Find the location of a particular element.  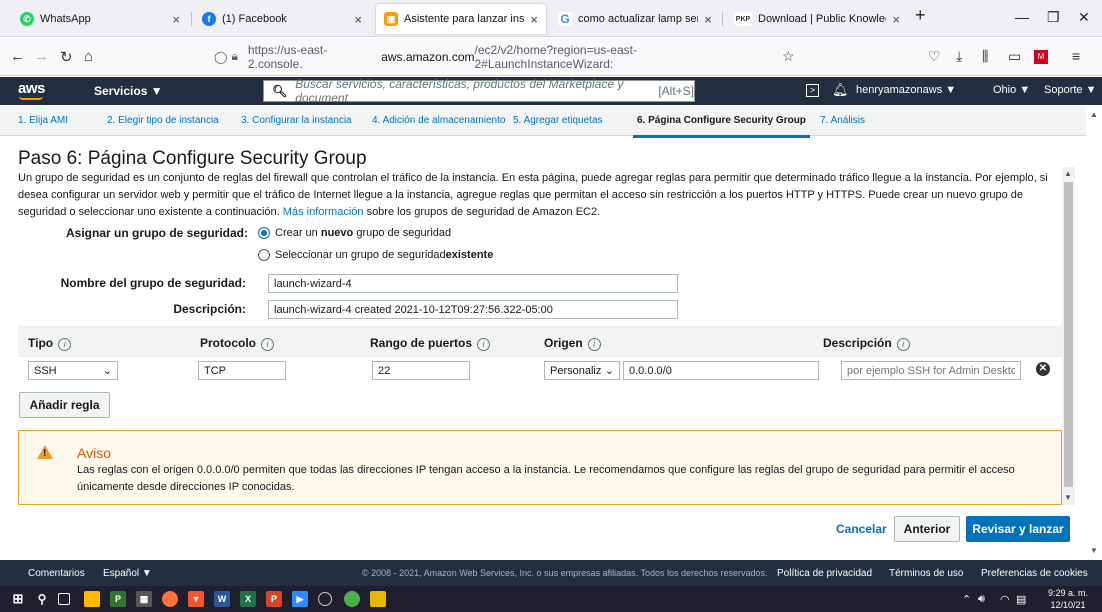

task-view-icon is located at coordinates (64, 599).